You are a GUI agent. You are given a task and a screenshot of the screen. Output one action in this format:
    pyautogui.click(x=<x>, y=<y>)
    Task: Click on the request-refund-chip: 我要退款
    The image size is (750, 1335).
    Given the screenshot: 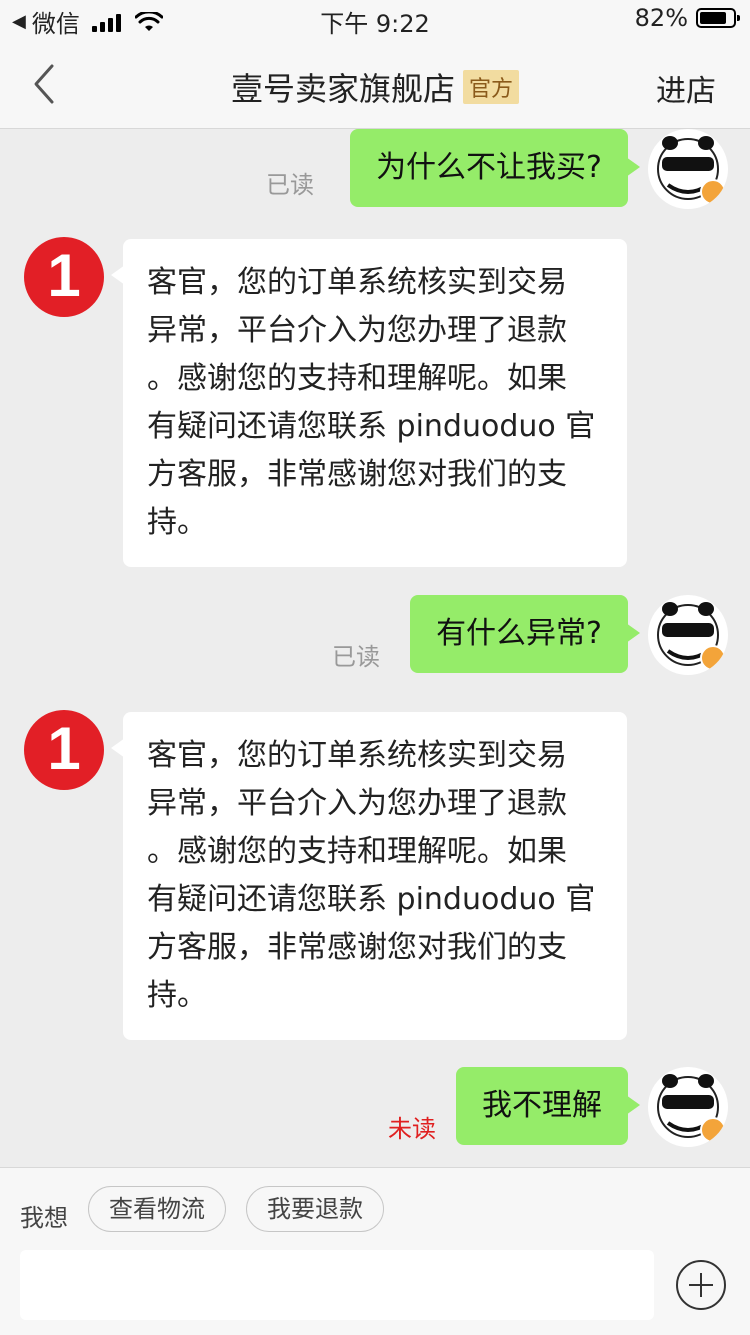 What is the action you would take?
    pyautogui.click(x=315, y=1209)
    